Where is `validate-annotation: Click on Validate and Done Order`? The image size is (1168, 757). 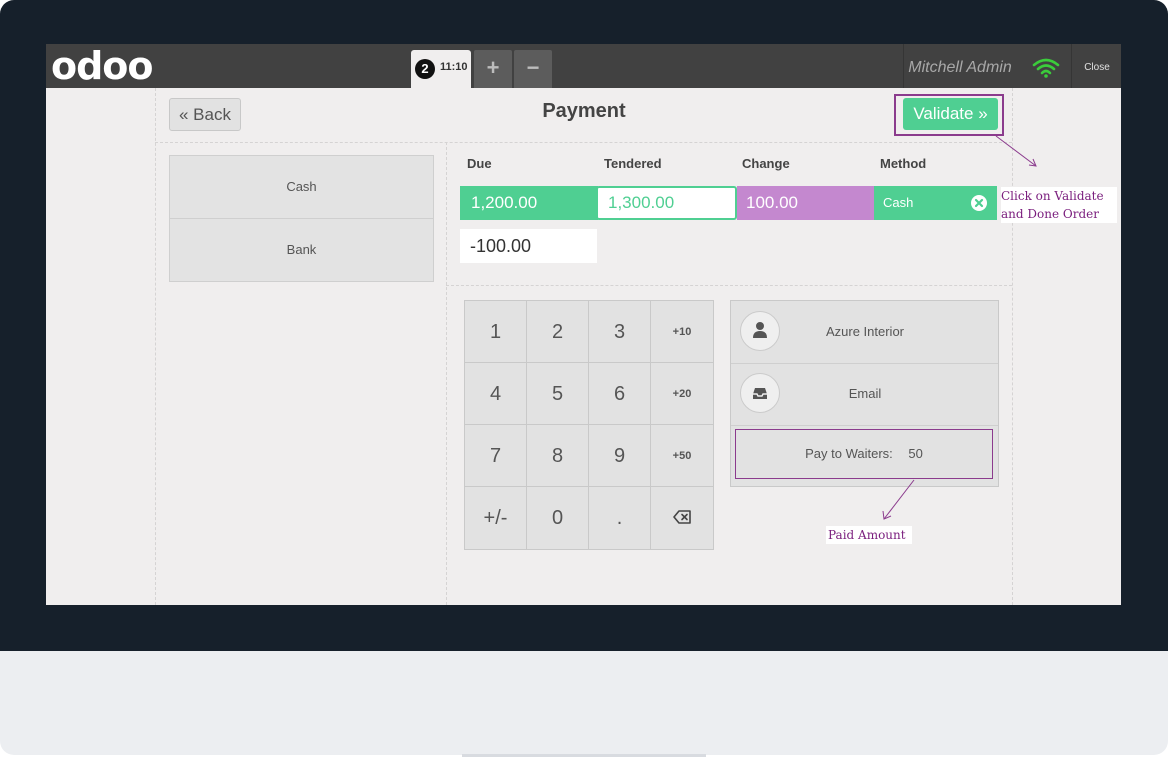
validate-annotation: Click on Validate and Done Order is located at coordinates (1059, 205).